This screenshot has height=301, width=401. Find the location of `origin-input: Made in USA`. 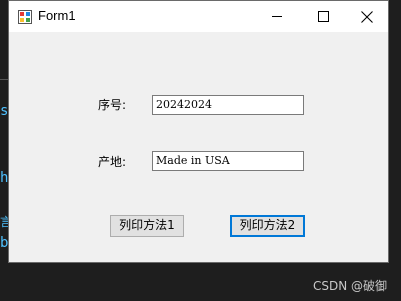

origin-input: Made in USA is located at coordinates (228, 161).